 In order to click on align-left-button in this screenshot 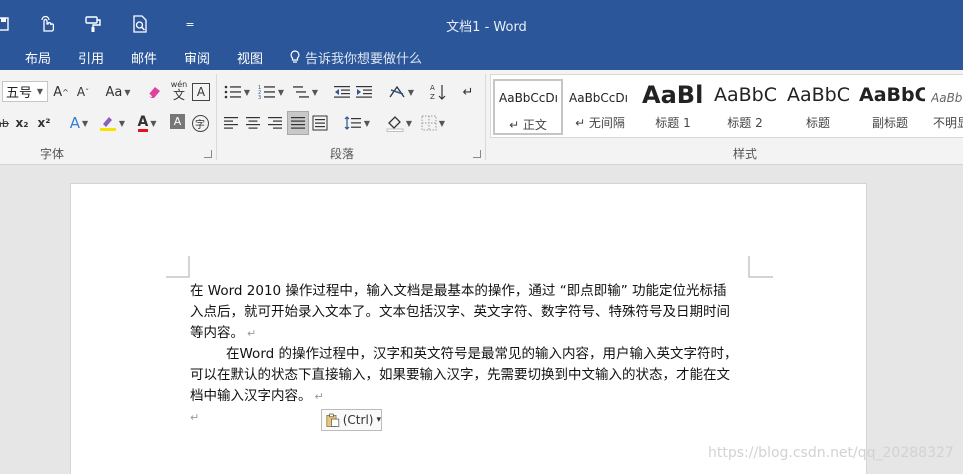, I will do `click(231, 123)`.